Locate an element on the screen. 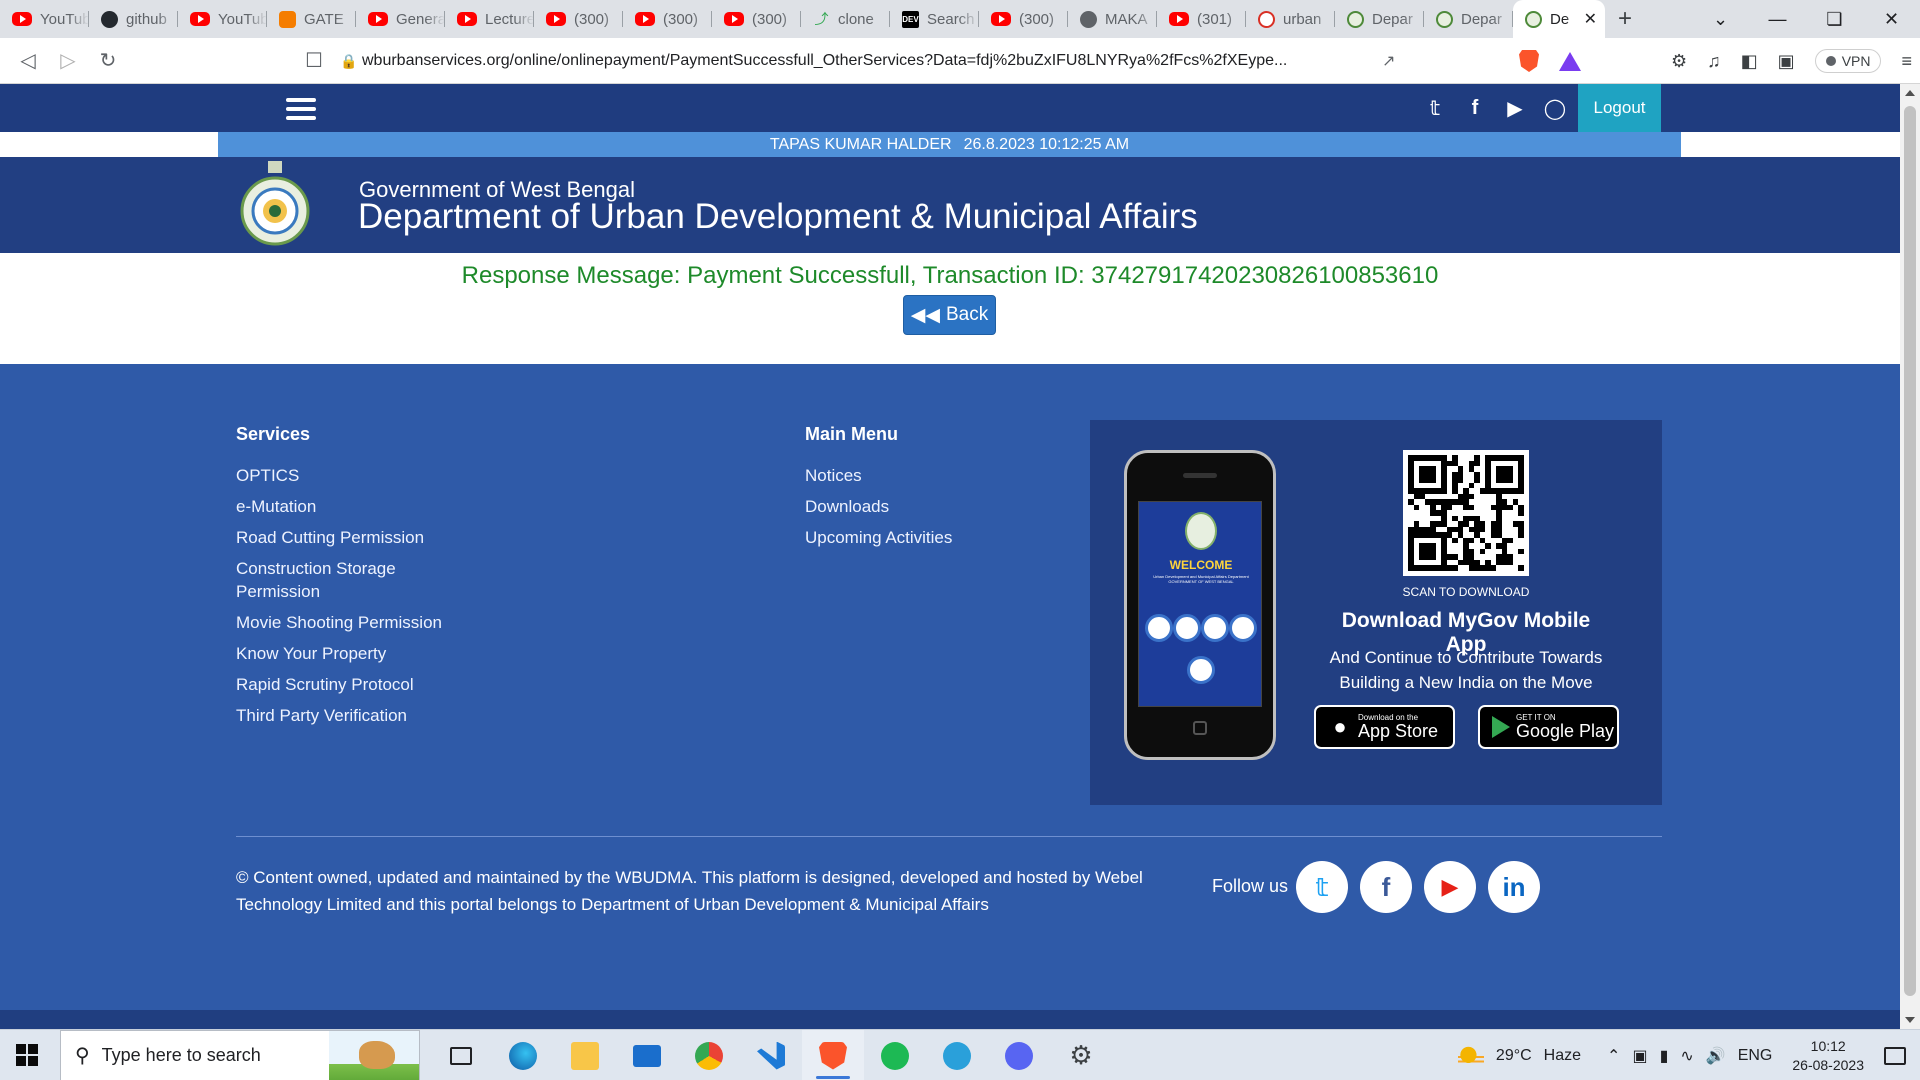  service-link: Know Your Property is located at coordinates (356, 653).